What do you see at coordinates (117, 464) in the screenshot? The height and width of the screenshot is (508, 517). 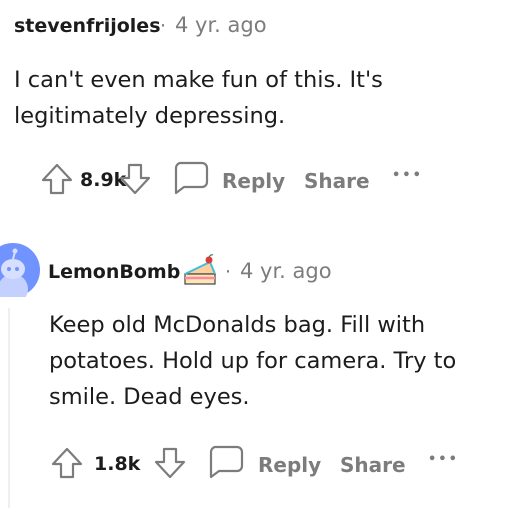 I see `vote-score: 1.8k` at bounding box center [117, 464].